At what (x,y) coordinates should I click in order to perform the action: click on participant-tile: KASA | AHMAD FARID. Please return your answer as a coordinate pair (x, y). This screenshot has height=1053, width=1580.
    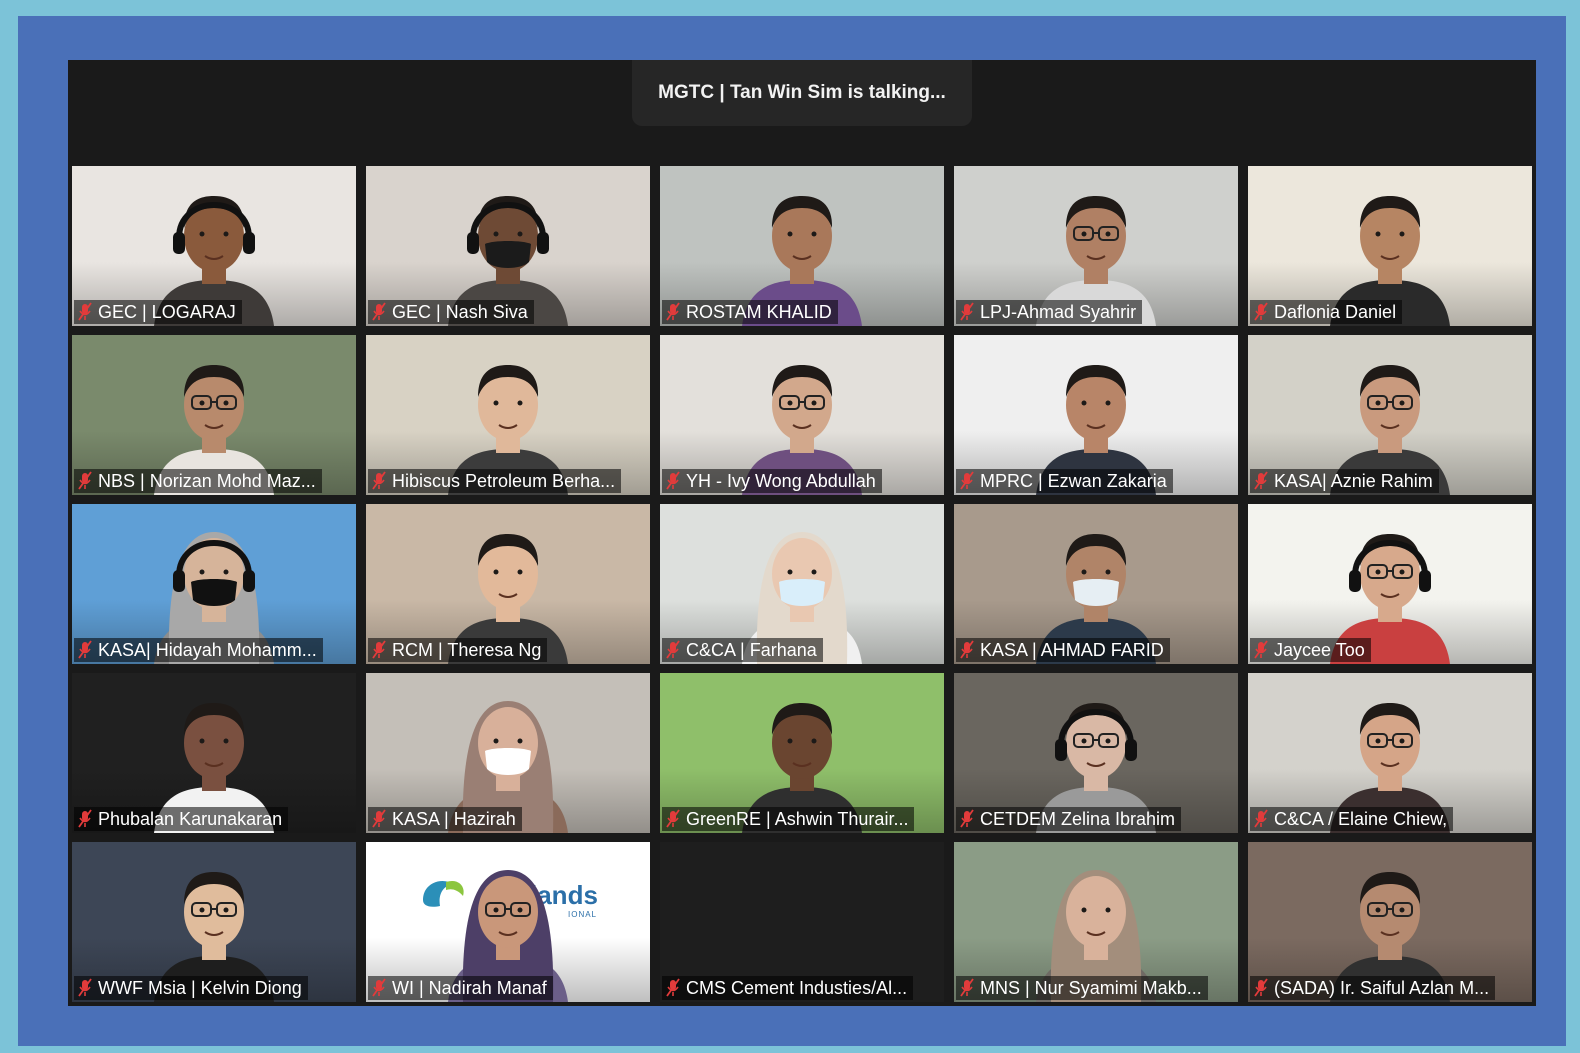
    Looking at the image, I should click on (1096, 584).